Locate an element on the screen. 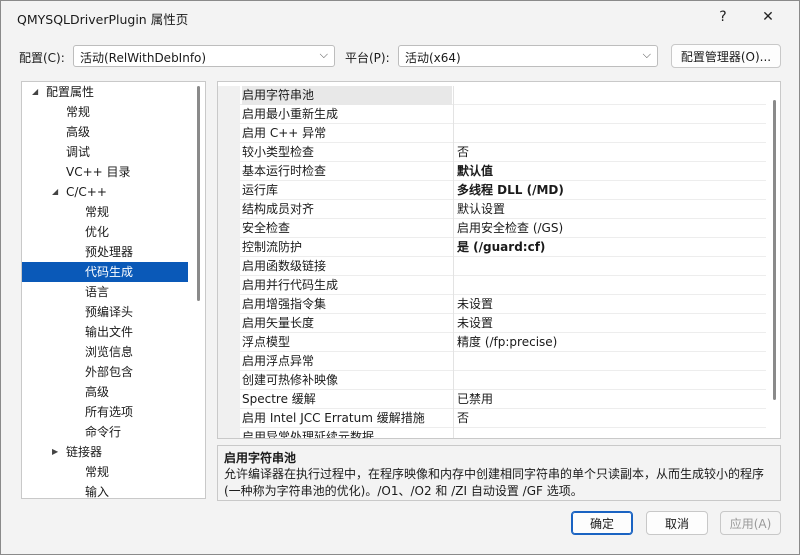 The image size is (800, 555). help-icon: ? is located at coordinates (723, 17).